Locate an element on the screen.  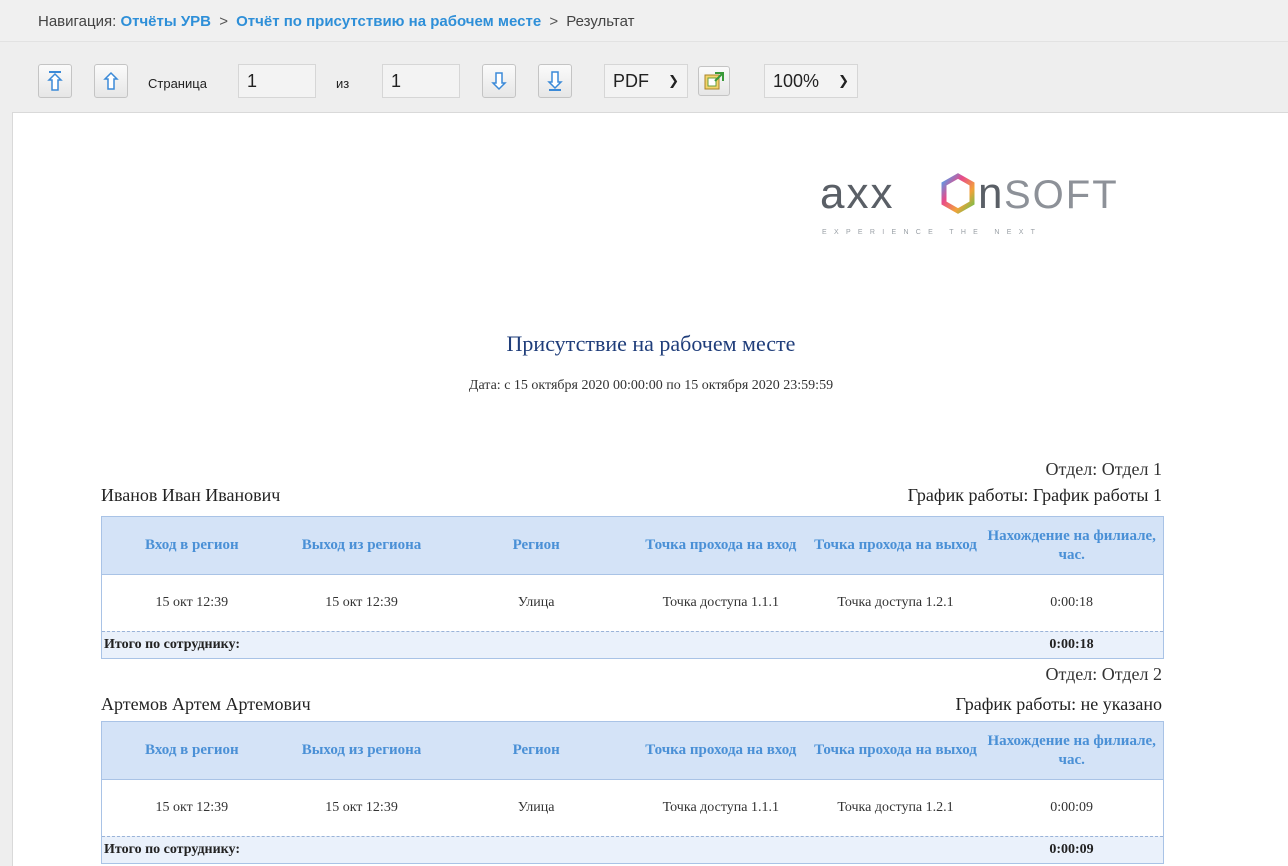
page-number-input is located at coordinates (277, 81).